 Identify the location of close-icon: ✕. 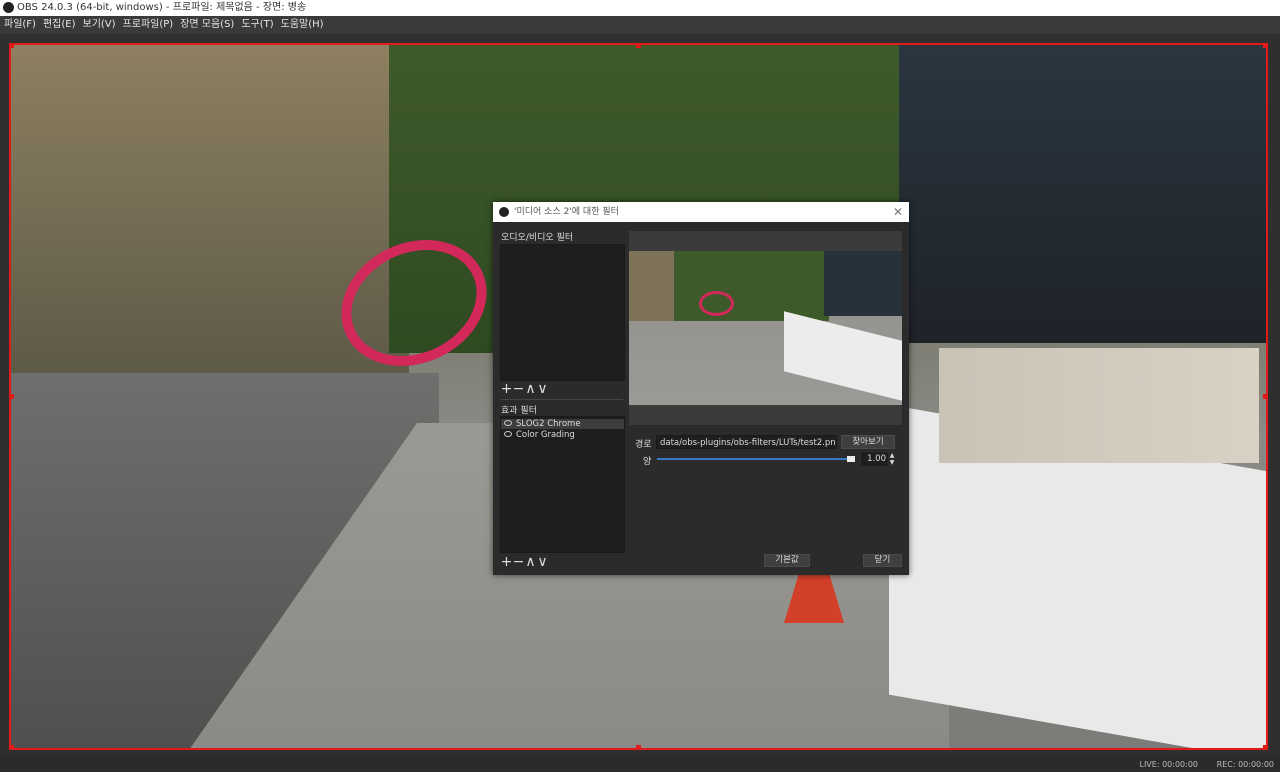
(898, 212).